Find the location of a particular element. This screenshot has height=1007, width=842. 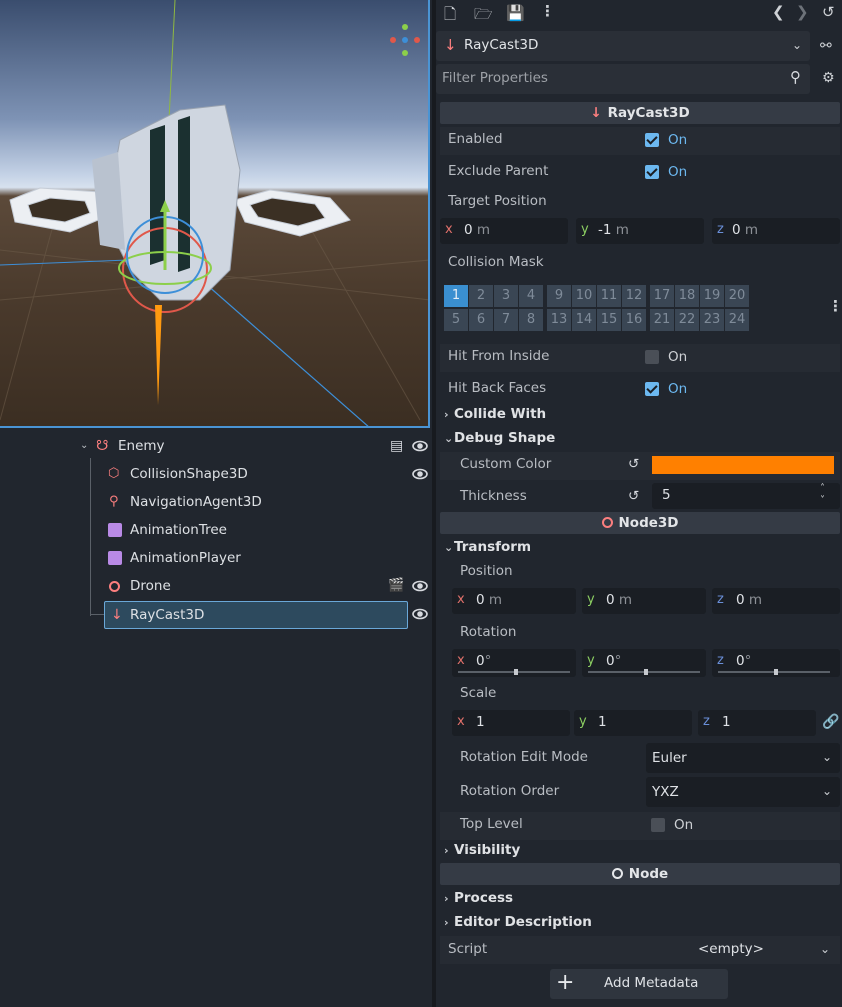

tree-item-raycast3d: ↓ RayCast3D is located at coordinates (256, 615).